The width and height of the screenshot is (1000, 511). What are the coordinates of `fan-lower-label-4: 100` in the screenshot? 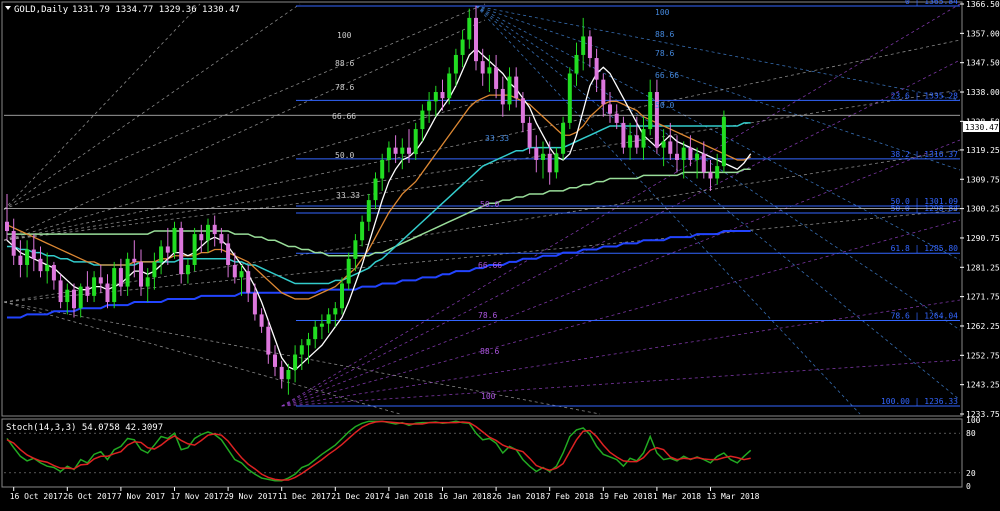 It's located at (488, 396).